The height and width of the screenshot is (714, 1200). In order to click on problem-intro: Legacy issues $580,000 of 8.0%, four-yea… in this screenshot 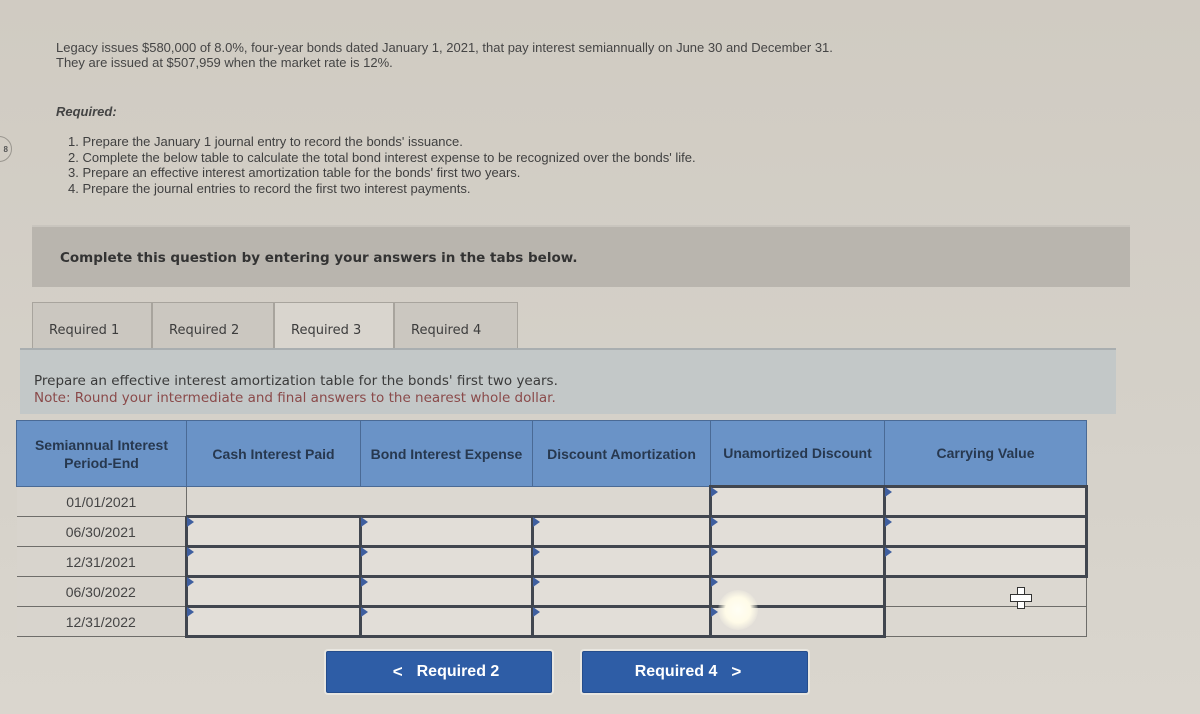, I will do `click(444, 55)`.